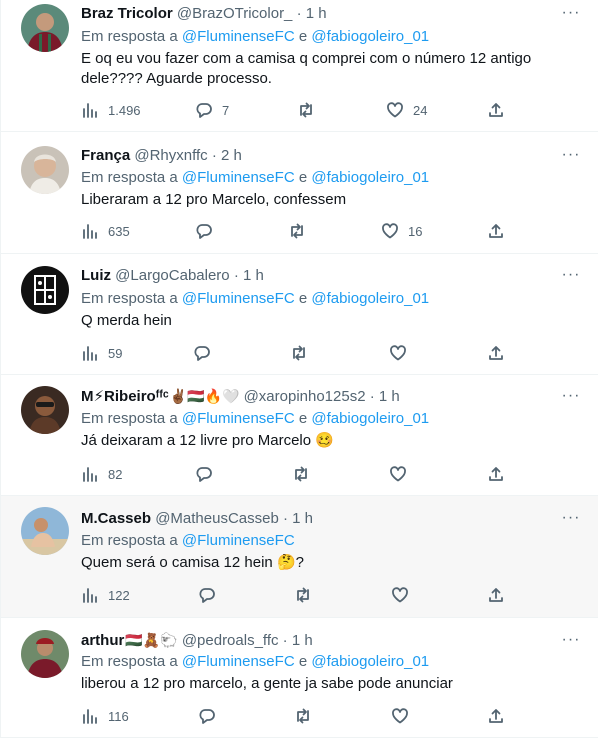 The width and height of the screenshot is (598, 738). I want to click on views-button: 116, so click(105, 716).